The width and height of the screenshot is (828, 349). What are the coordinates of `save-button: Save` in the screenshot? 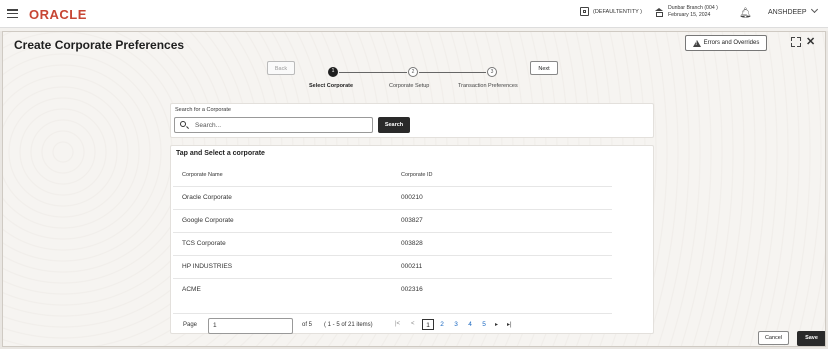 It's located at (811, 338).